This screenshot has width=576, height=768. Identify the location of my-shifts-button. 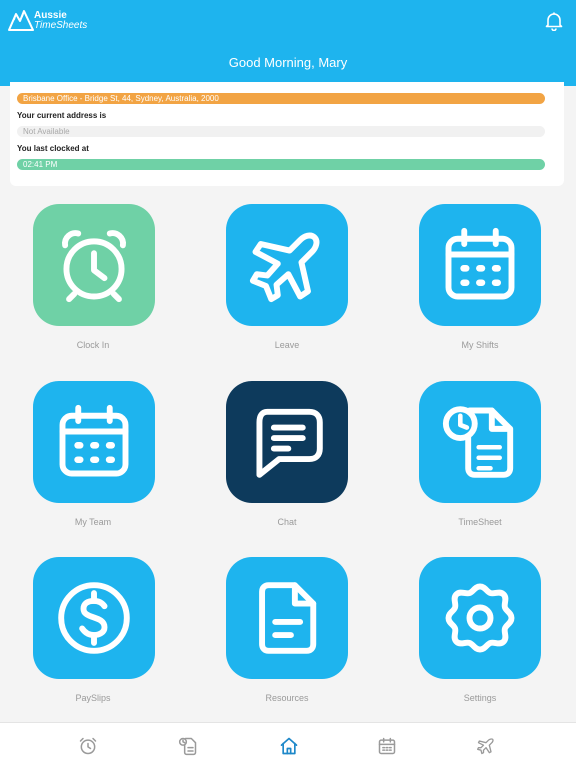
(480, 265).